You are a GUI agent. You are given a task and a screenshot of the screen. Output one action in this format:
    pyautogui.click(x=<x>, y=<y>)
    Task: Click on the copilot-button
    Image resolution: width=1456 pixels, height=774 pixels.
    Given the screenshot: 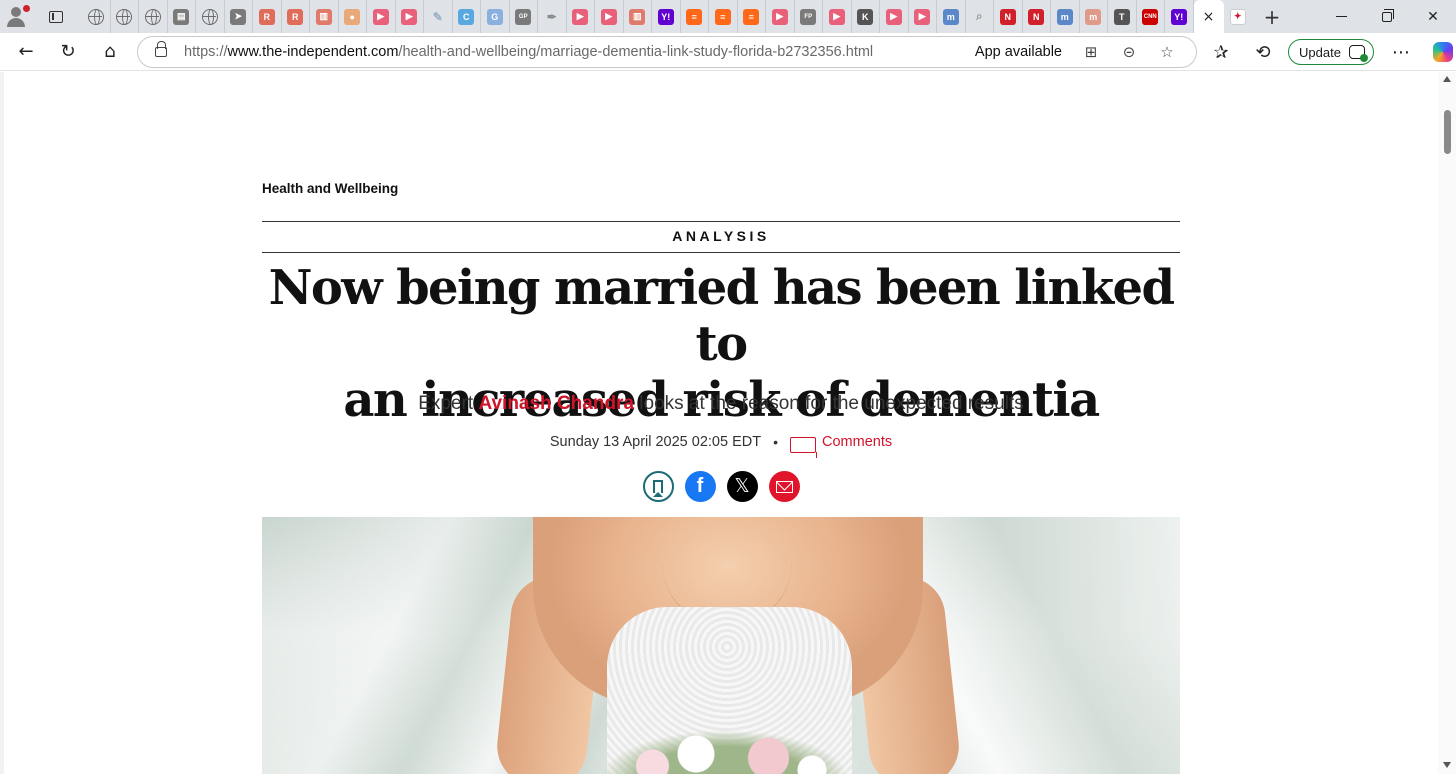 What is the action you would take?
    pyautogui.click(x=1439, y=52)
    